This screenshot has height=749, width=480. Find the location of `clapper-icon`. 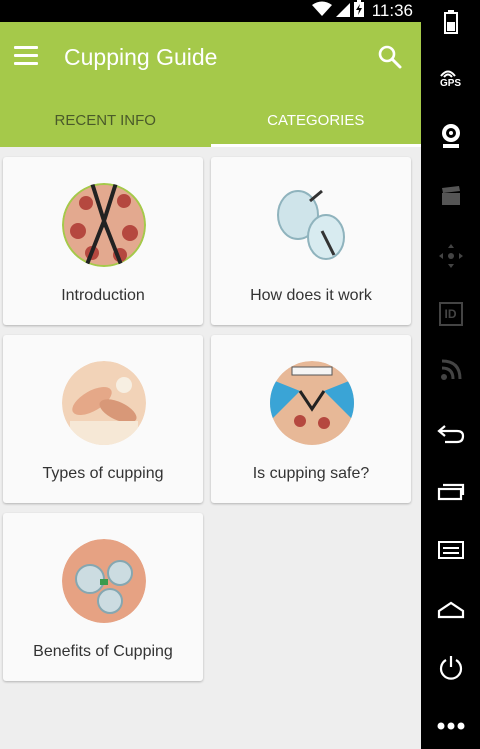

clapper-icon is located at coordinates (450, 196).